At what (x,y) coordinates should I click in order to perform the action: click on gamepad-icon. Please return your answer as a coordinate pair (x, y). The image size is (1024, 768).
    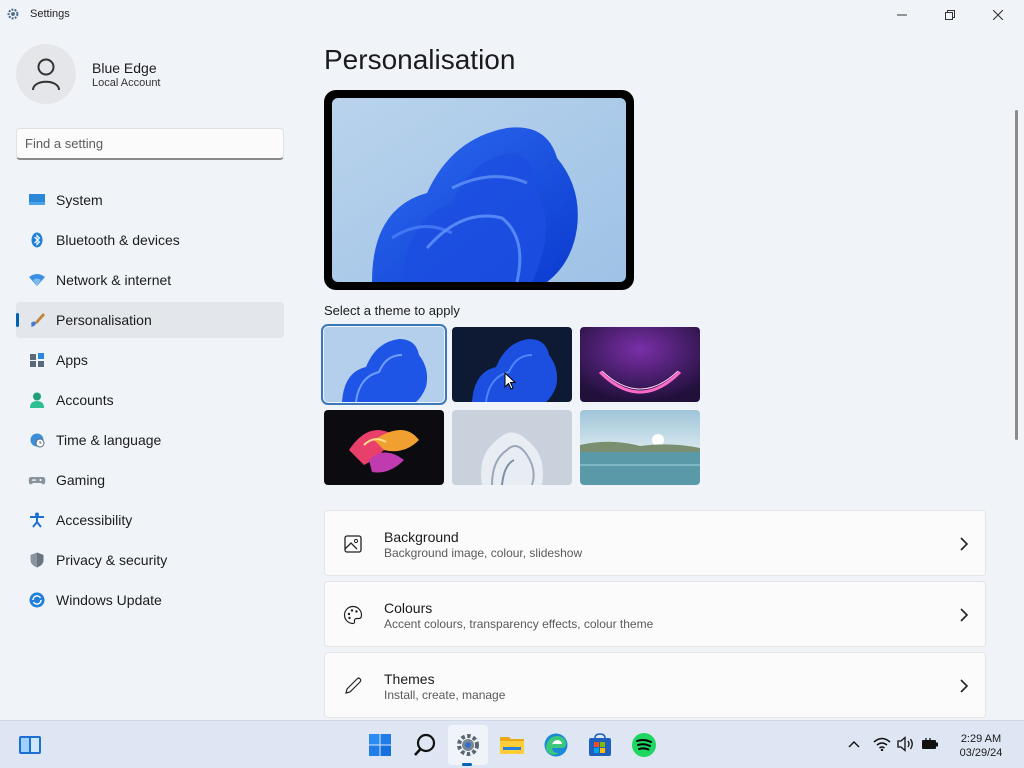
    Looking at the image, I should click on (37, 481).